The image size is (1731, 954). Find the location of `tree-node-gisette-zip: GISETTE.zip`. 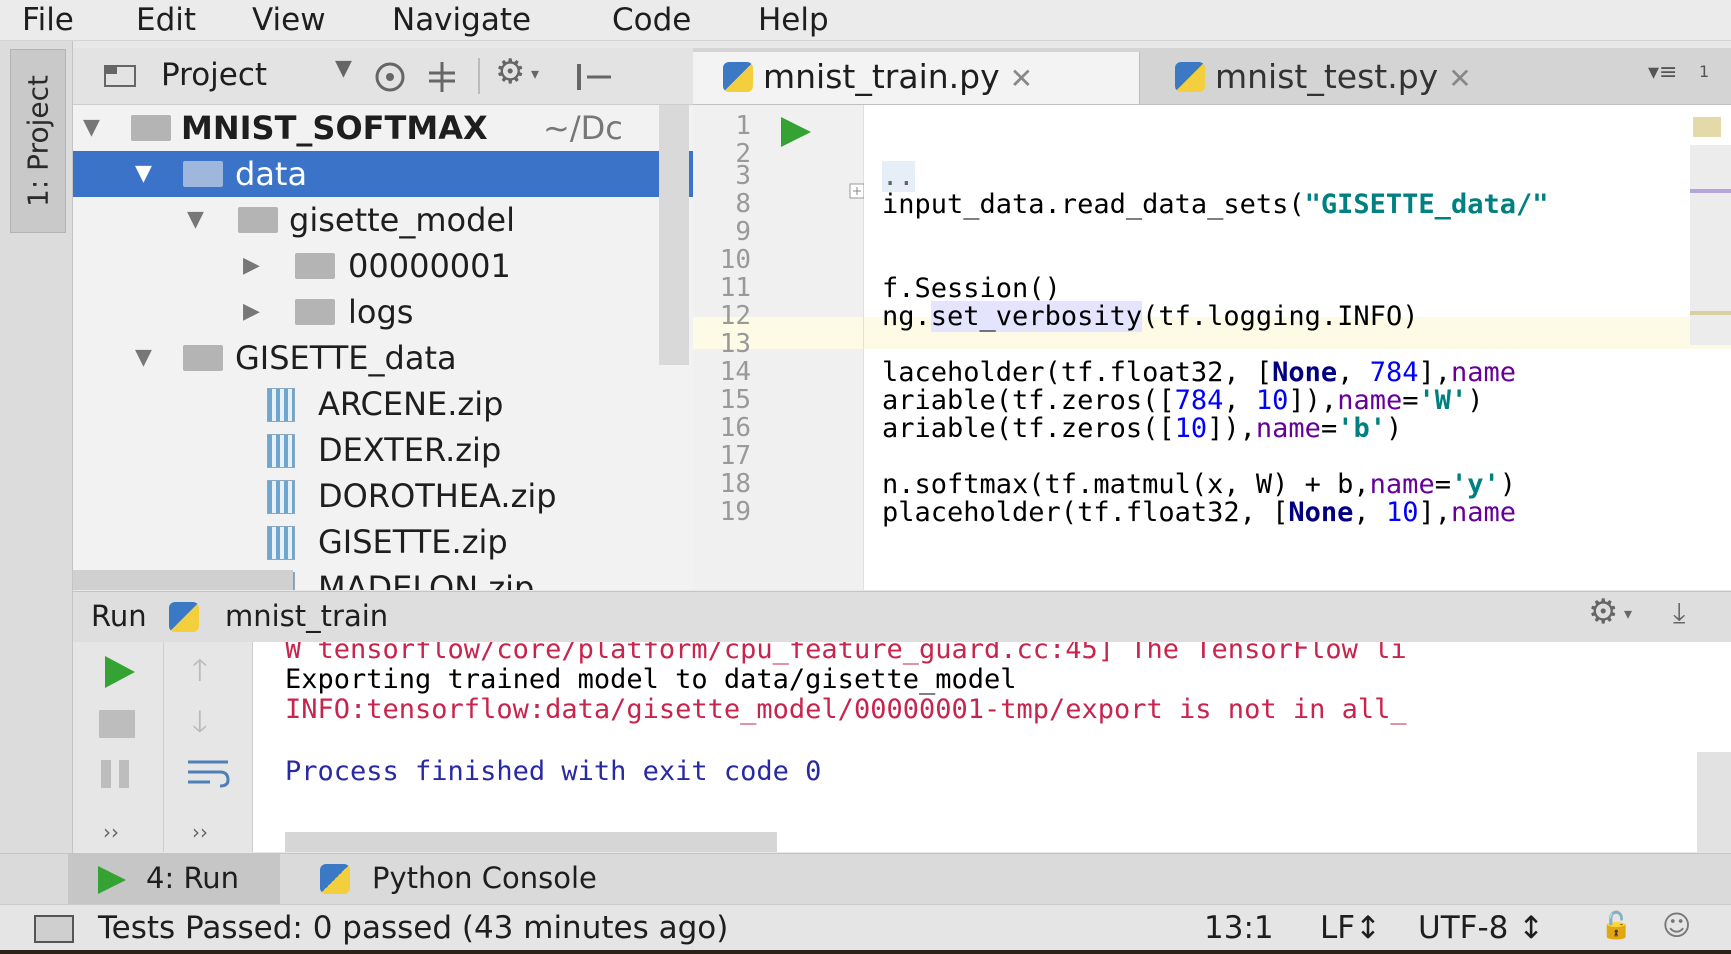

tree-node-gisette-zip: GISETTE.zip is located at coordinates (383, 542).